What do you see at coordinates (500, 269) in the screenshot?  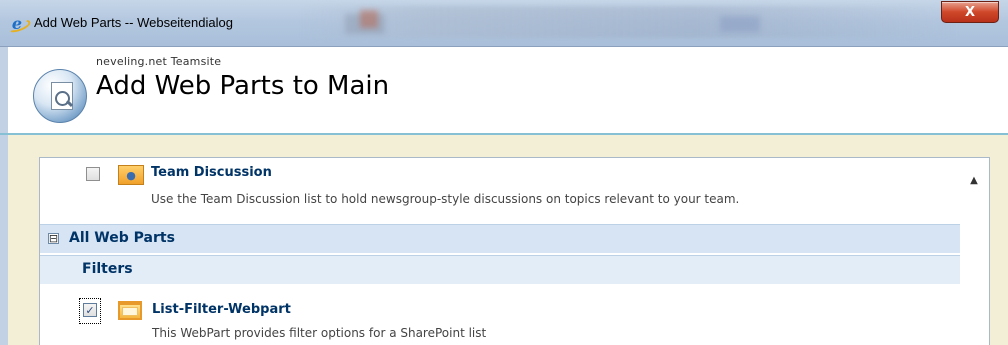 I see `group-filters: Filters` at bounding box center [500, 269].